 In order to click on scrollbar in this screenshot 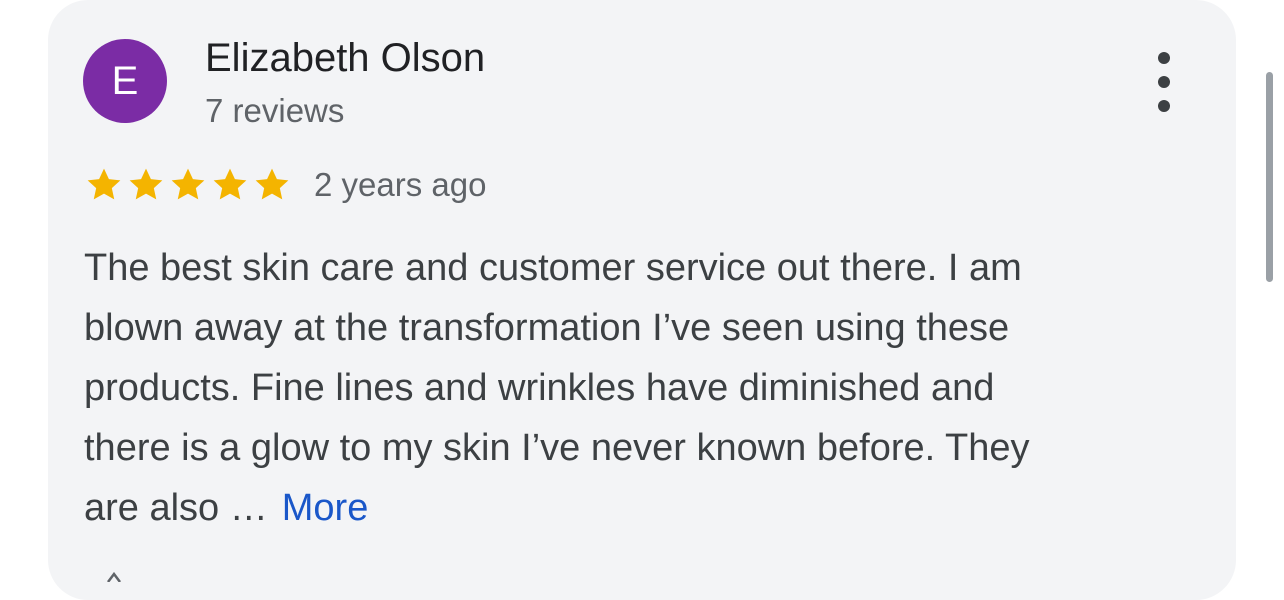, I will do `click(1269, 177)`.